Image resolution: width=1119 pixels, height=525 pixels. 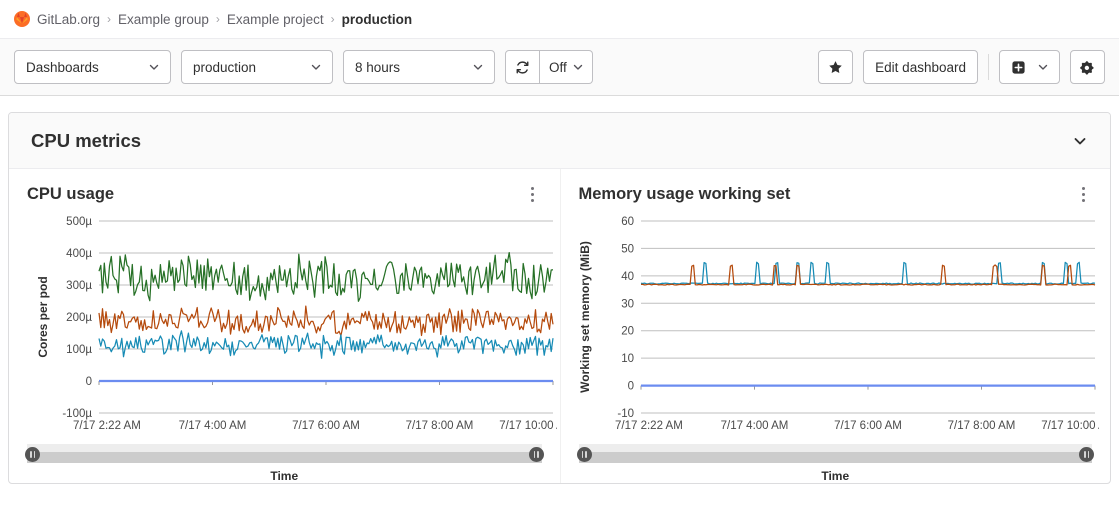 What do you see at coordinates (79, 286) in the screenshot?
I see `y-tick-label: 300µ` at bounding box center [79, 286].